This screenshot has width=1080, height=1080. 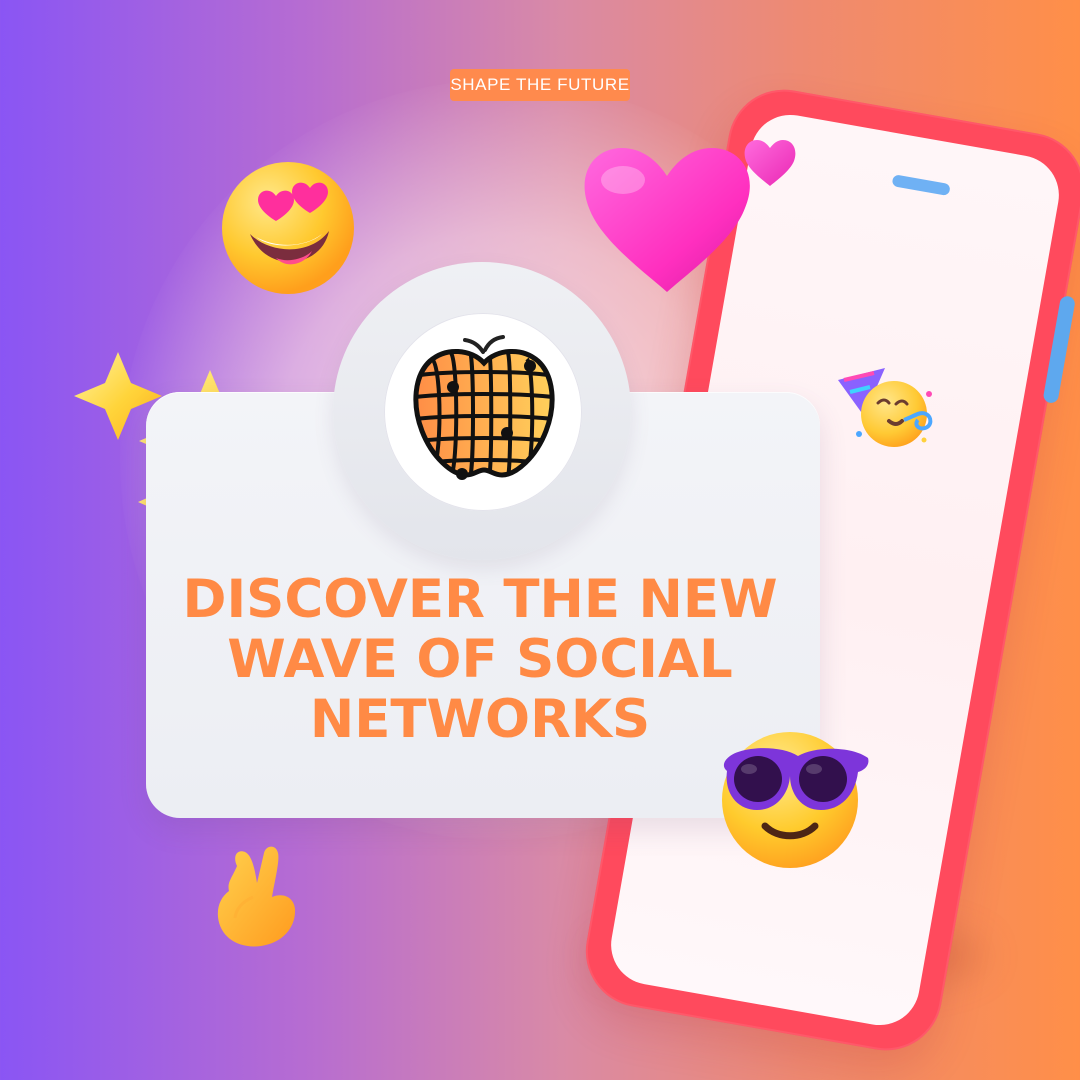 I want to click on heart-icon, so click(x=667, y=218).